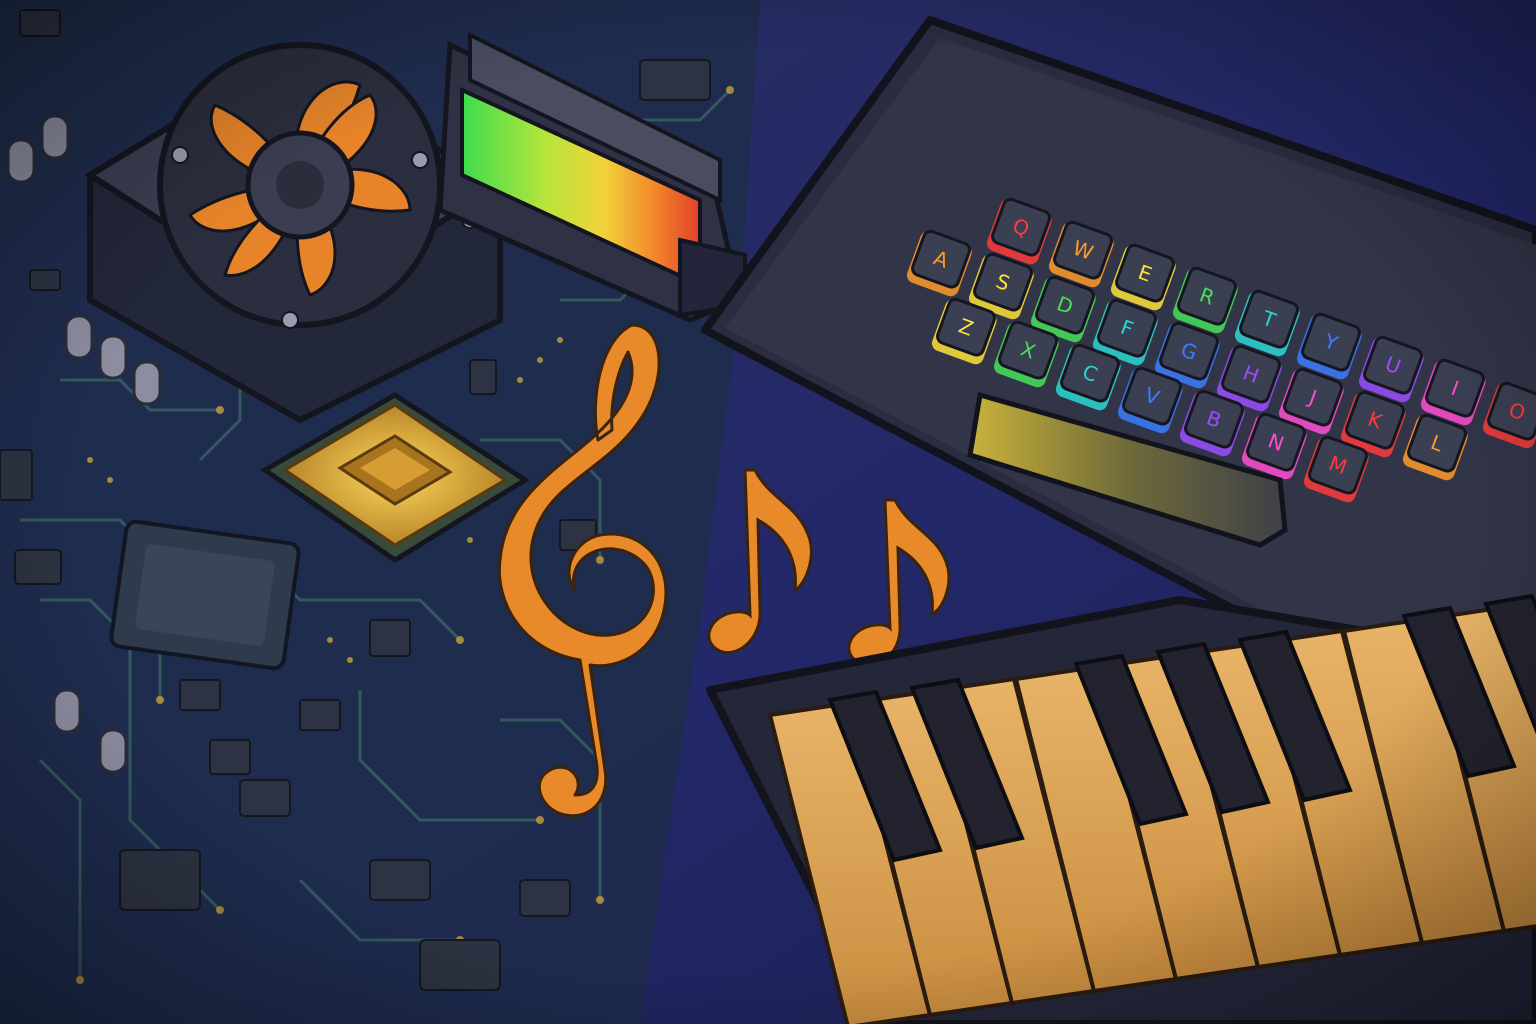 The image size is (1536, 1024). Describe the element at coordinates (205, 595) in the screenshot. I see `controller-chip` at that location.